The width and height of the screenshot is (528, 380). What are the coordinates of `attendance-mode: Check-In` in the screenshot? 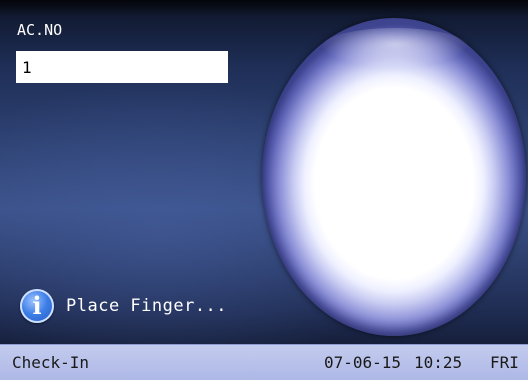 It's located at (51, 362).